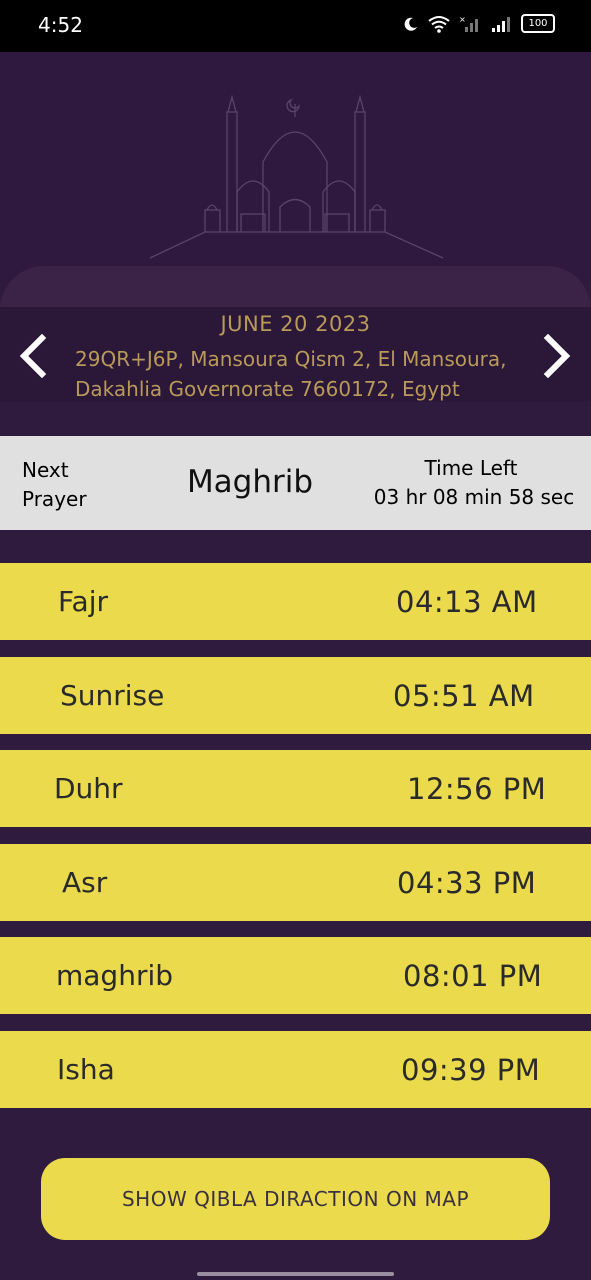  I want to click on prayer-row-fajr: Fajr 04:13 AM, so click(295, 601).